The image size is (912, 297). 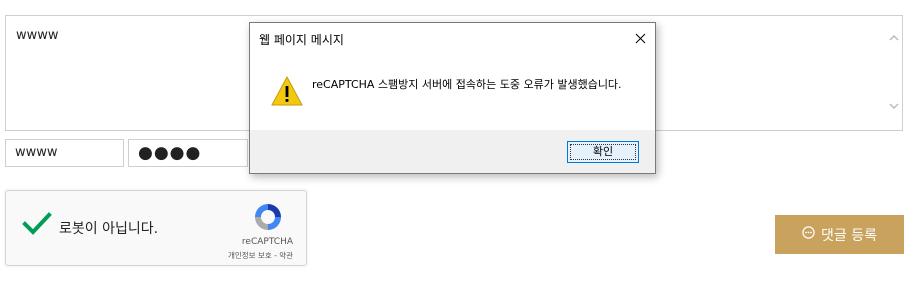 I want to click on close-icon, so click(x=640, y=38).